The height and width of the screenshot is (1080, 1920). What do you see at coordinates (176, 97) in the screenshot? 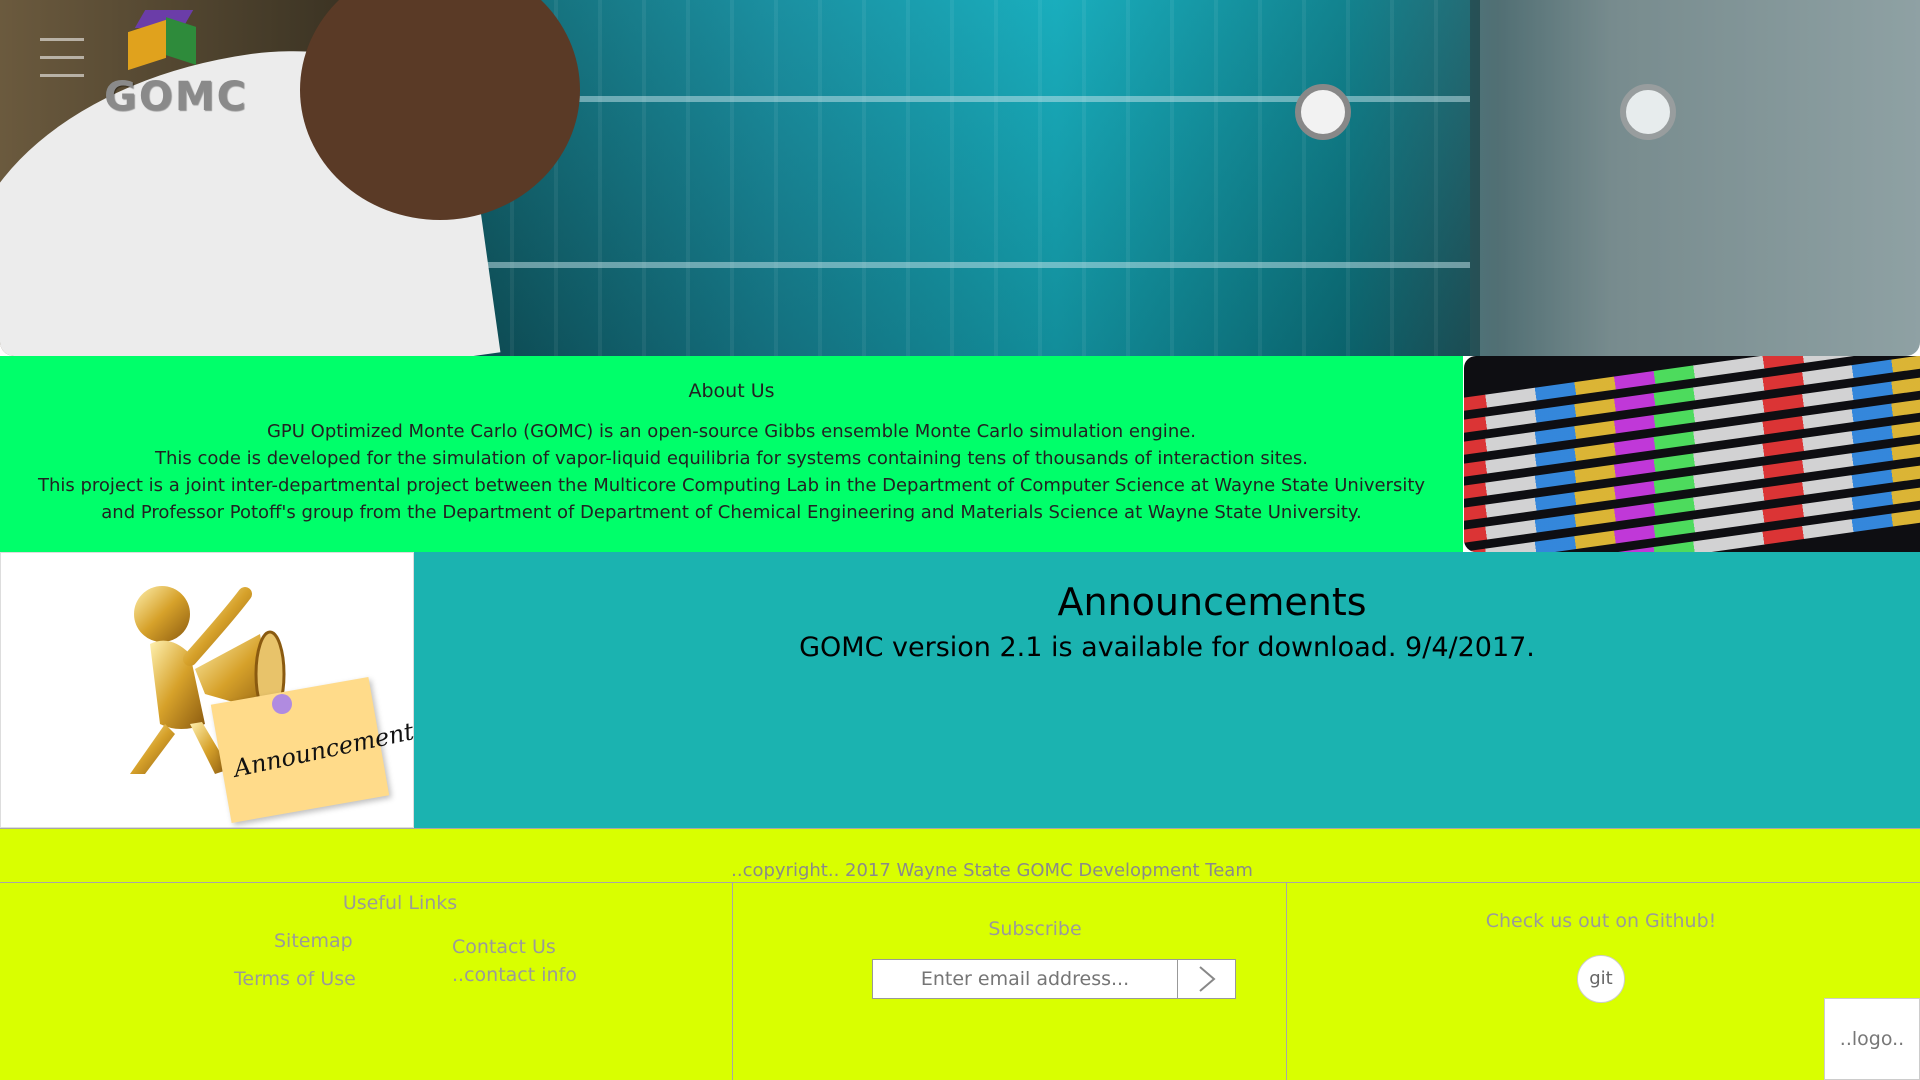
I see `logo-text: GOMC` at bounding box center [176, 97].